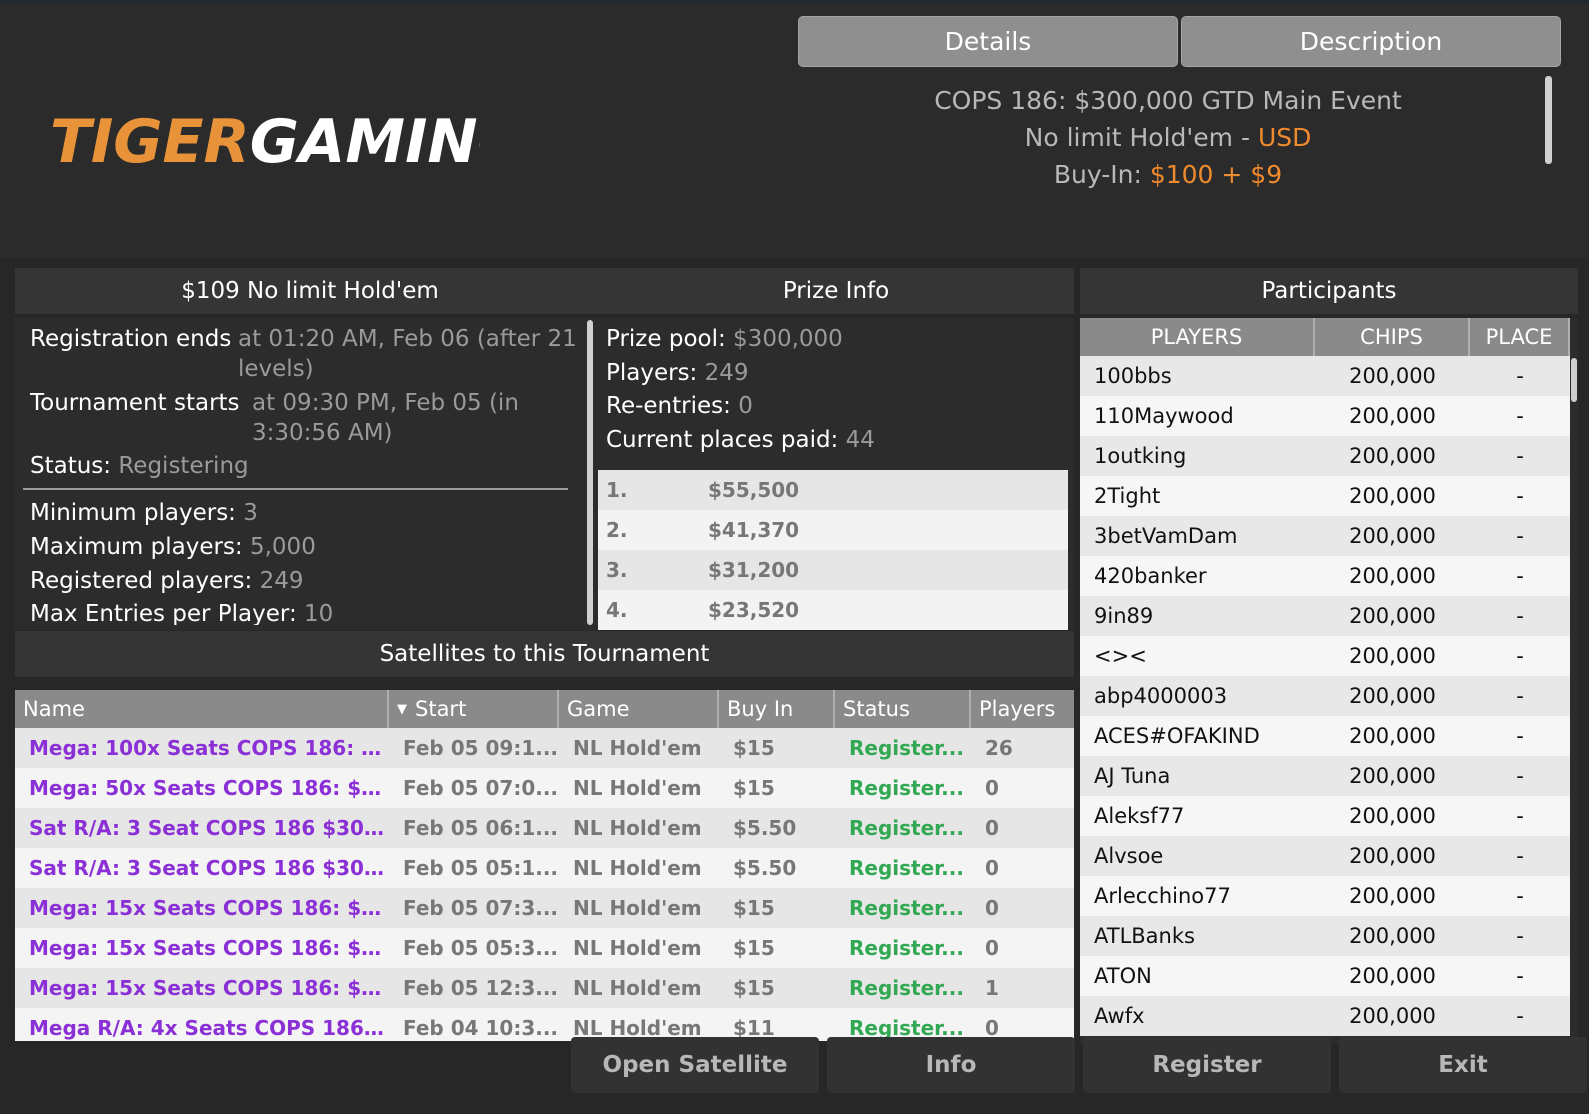 The width and height of the screenshot is (1589, 1114). What do you see at coordinates (1022, 709) in the screenshot?
I see `col-players: Players` at bounding box center [1022, 709].